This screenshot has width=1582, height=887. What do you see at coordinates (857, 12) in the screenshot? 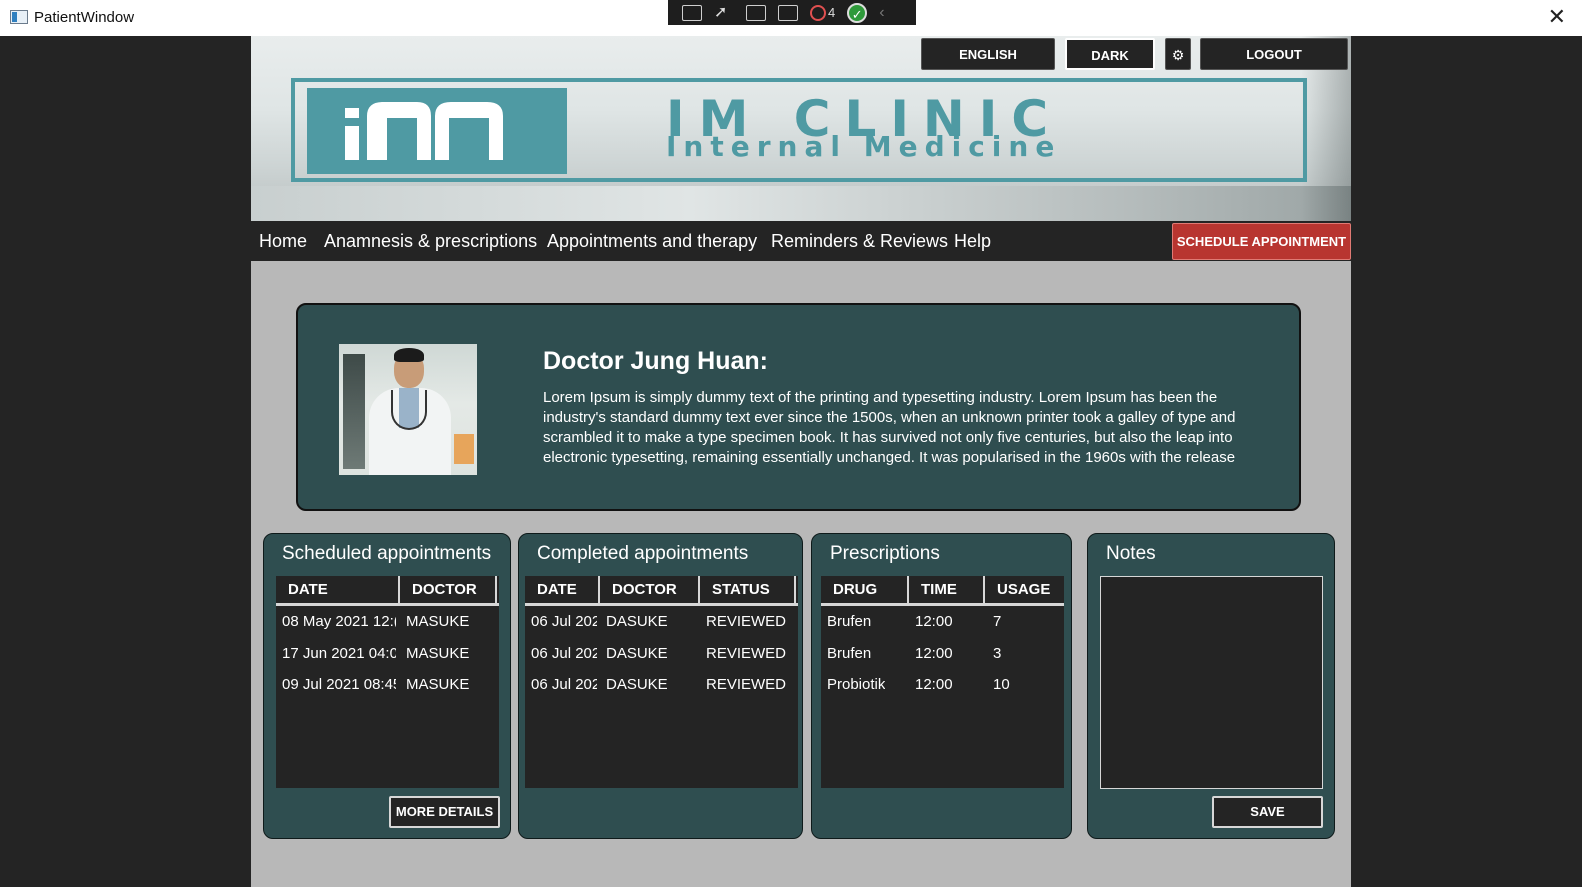
I see `check-icon: ✓` at bounding box center [857, 12].